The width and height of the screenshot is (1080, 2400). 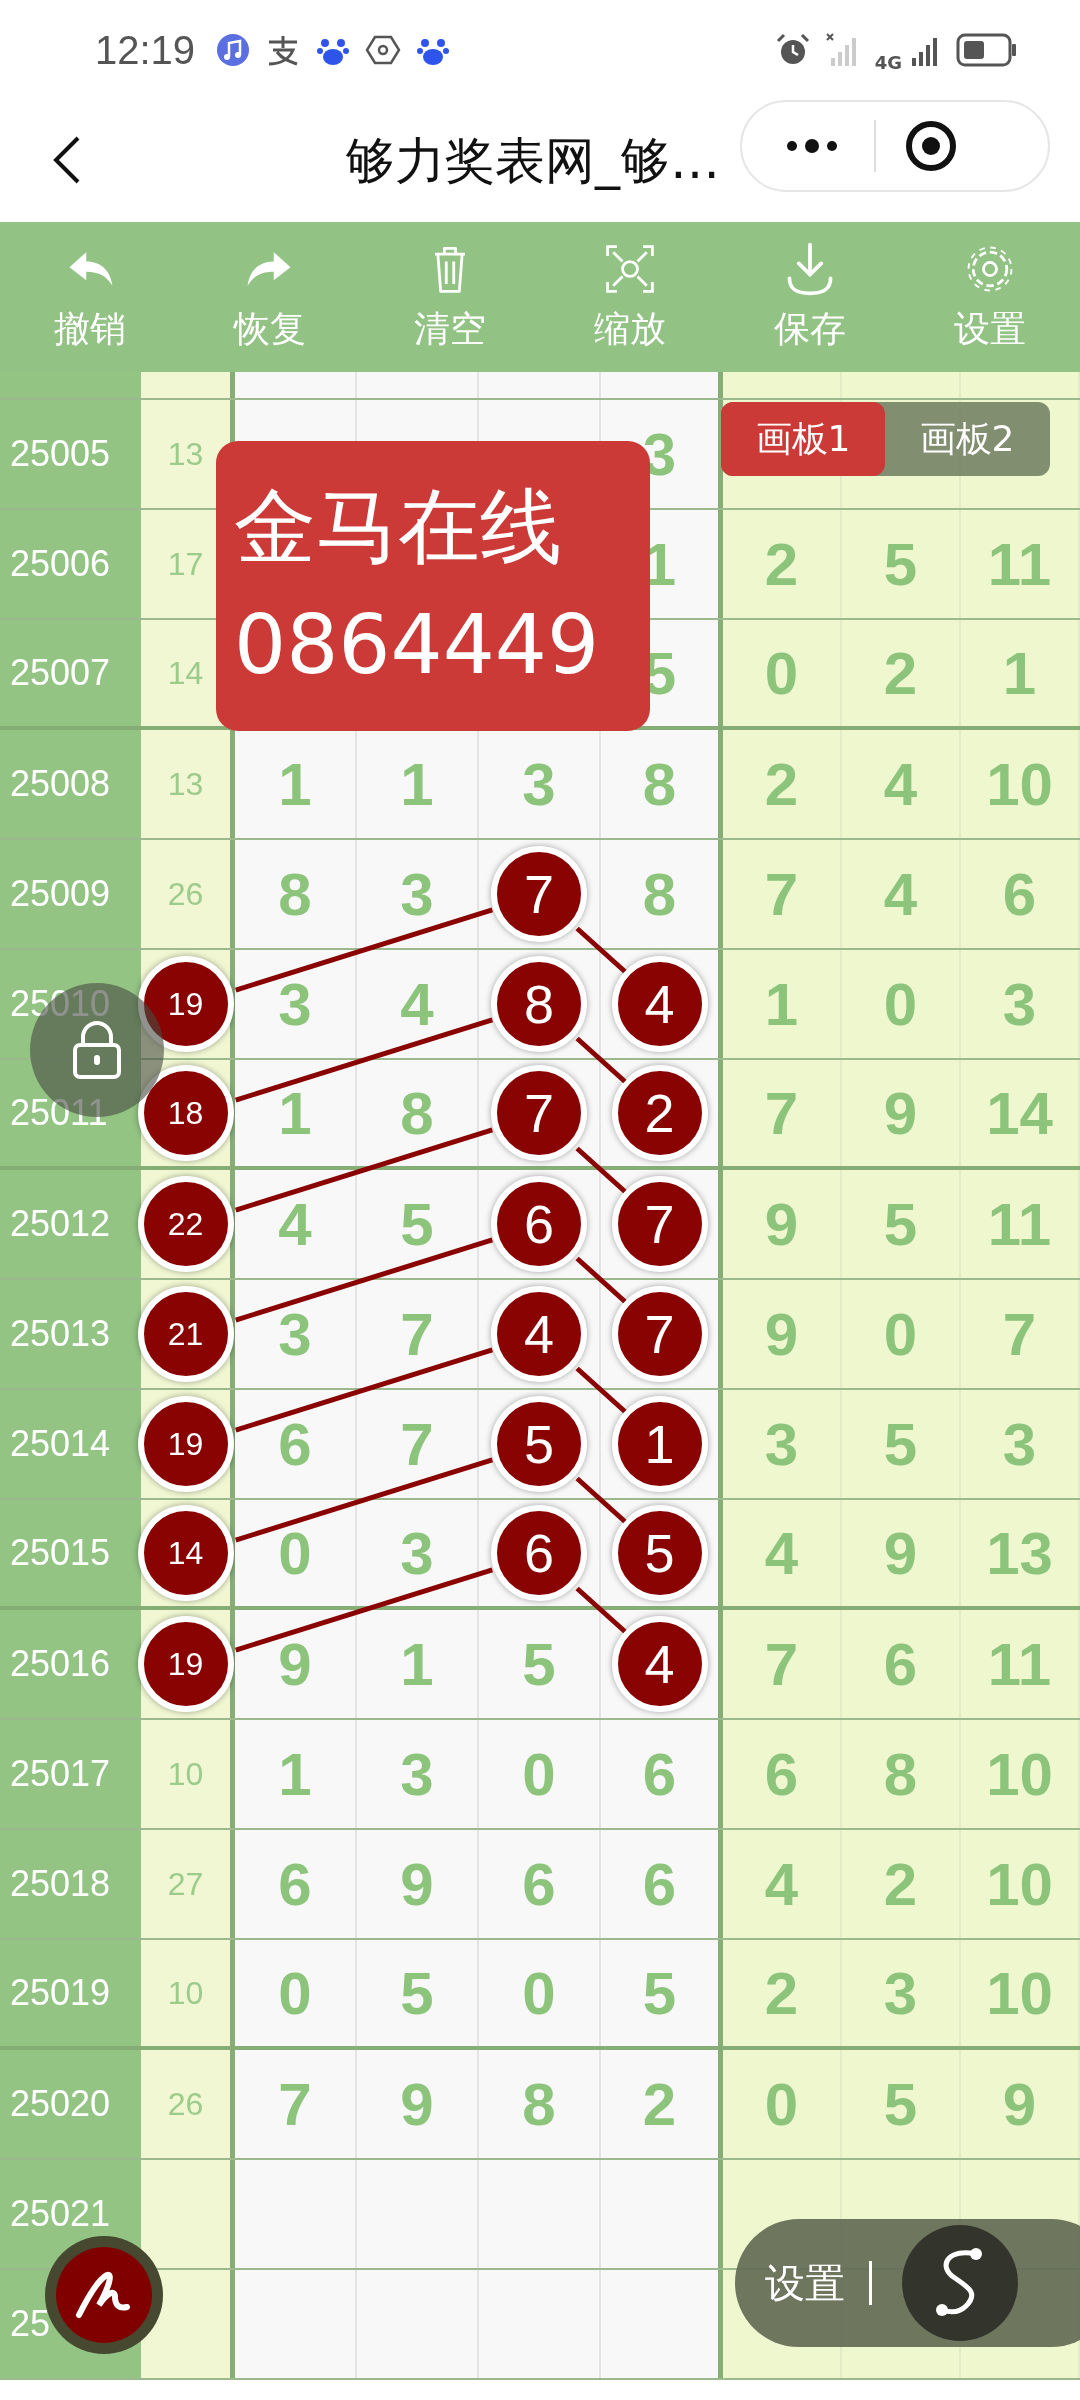 I want to click on circled-number: 5, so click(x=539, y=1444).